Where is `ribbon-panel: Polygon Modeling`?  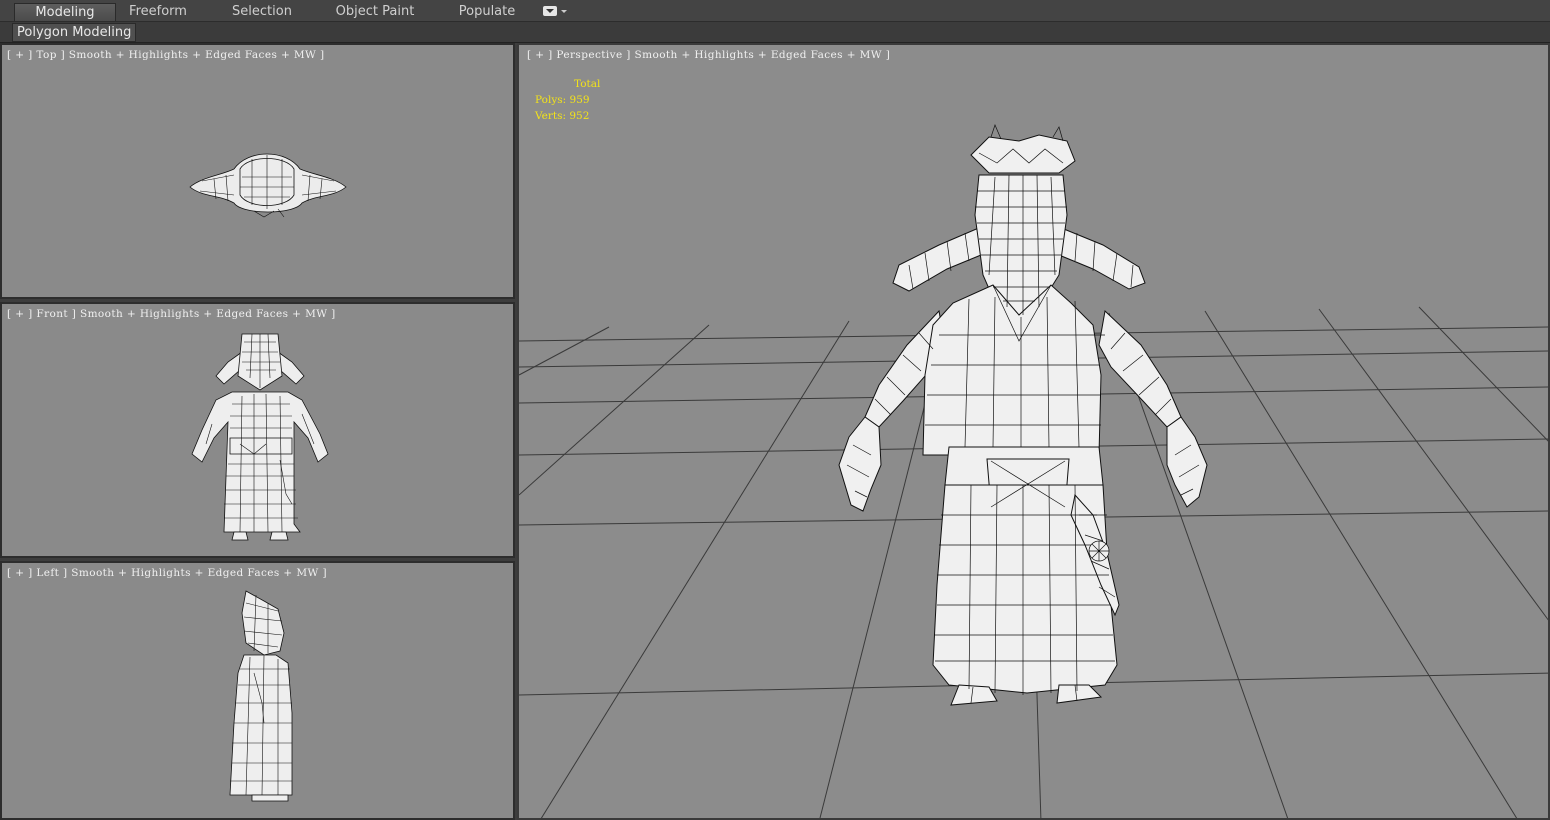
ribbon-panel: Polygon Modeling is located at coordinates (775, 32).